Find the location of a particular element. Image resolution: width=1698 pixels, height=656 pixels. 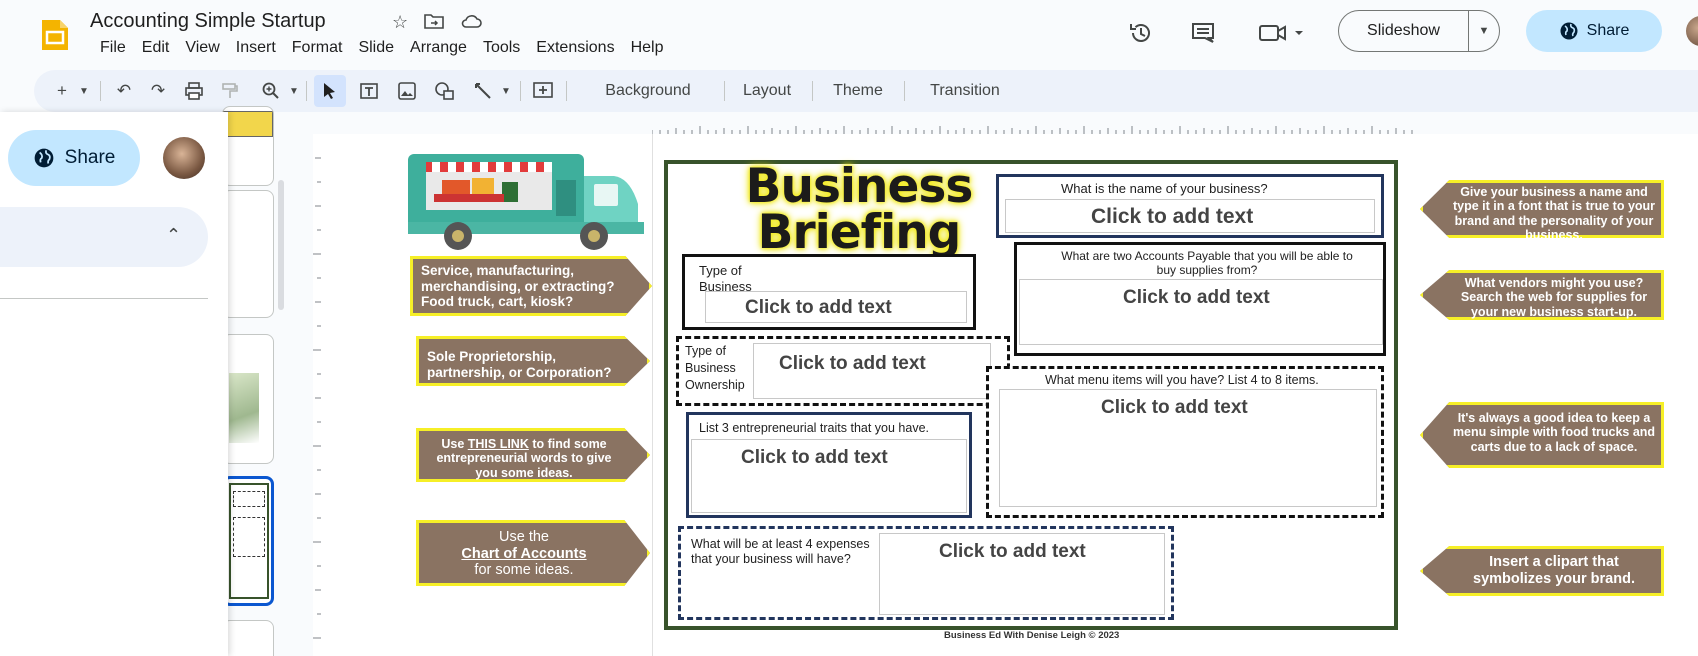

question-label: Type of Business Ownership is located at coordinates (715, 368).